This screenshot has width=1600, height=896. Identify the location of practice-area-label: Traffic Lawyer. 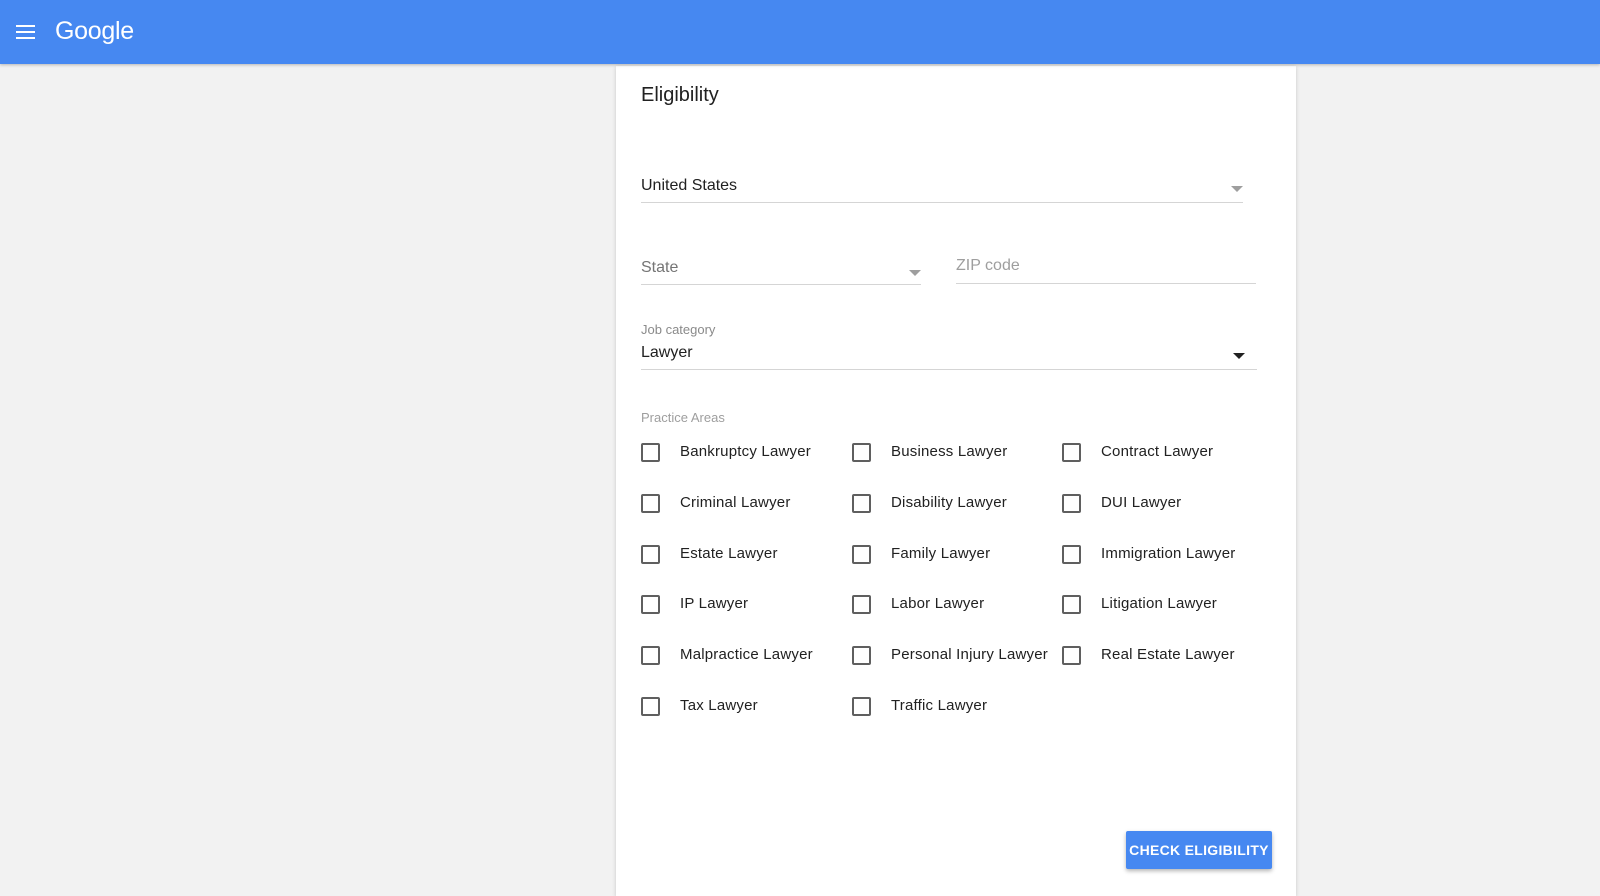
(939, 705).